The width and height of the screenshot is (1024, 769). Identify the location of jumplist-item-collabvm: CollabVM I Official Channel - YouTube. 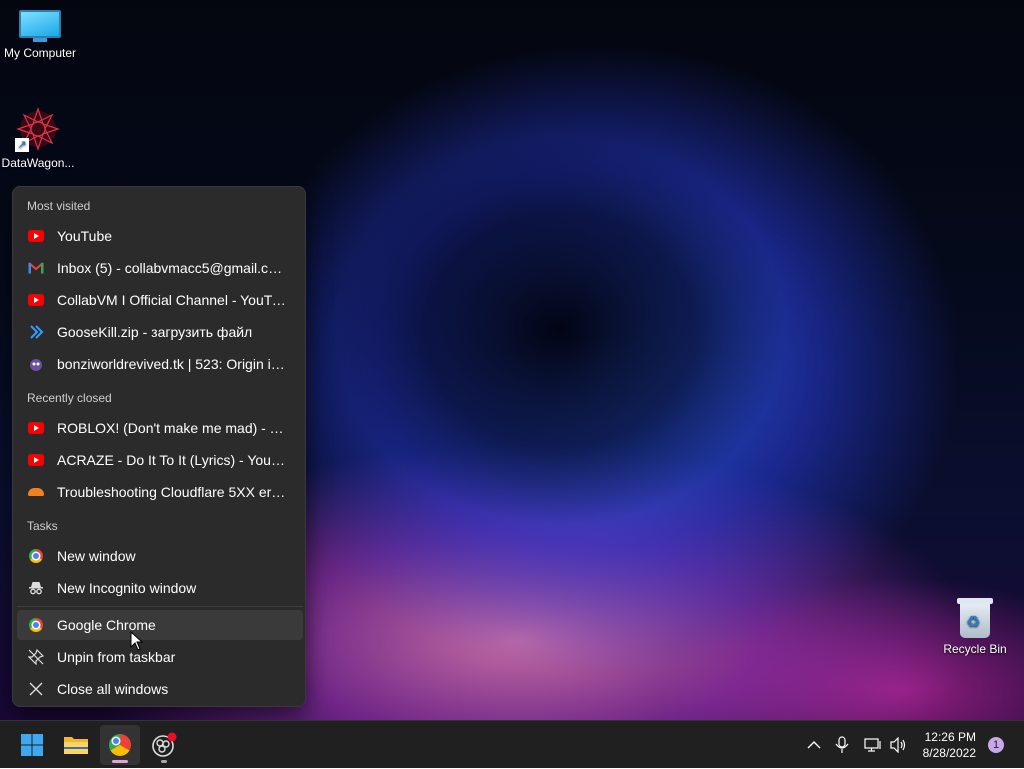
(160, 300).